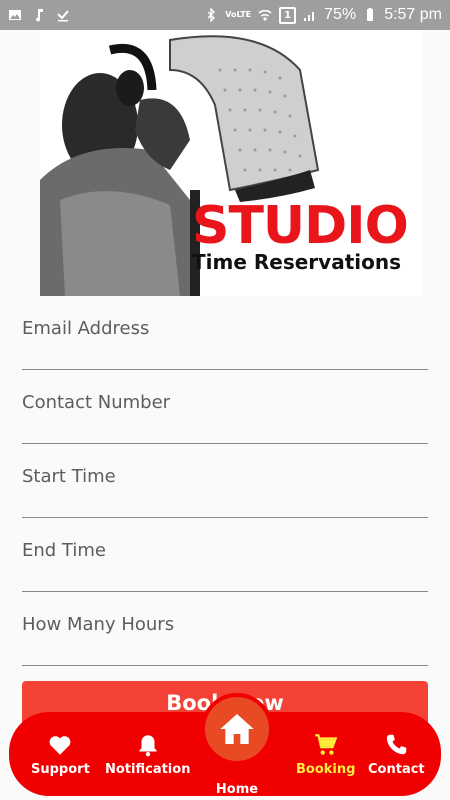 This screenshot has height=800, width=450. I want to click on nav-booking: Booking, so click(325, 754).